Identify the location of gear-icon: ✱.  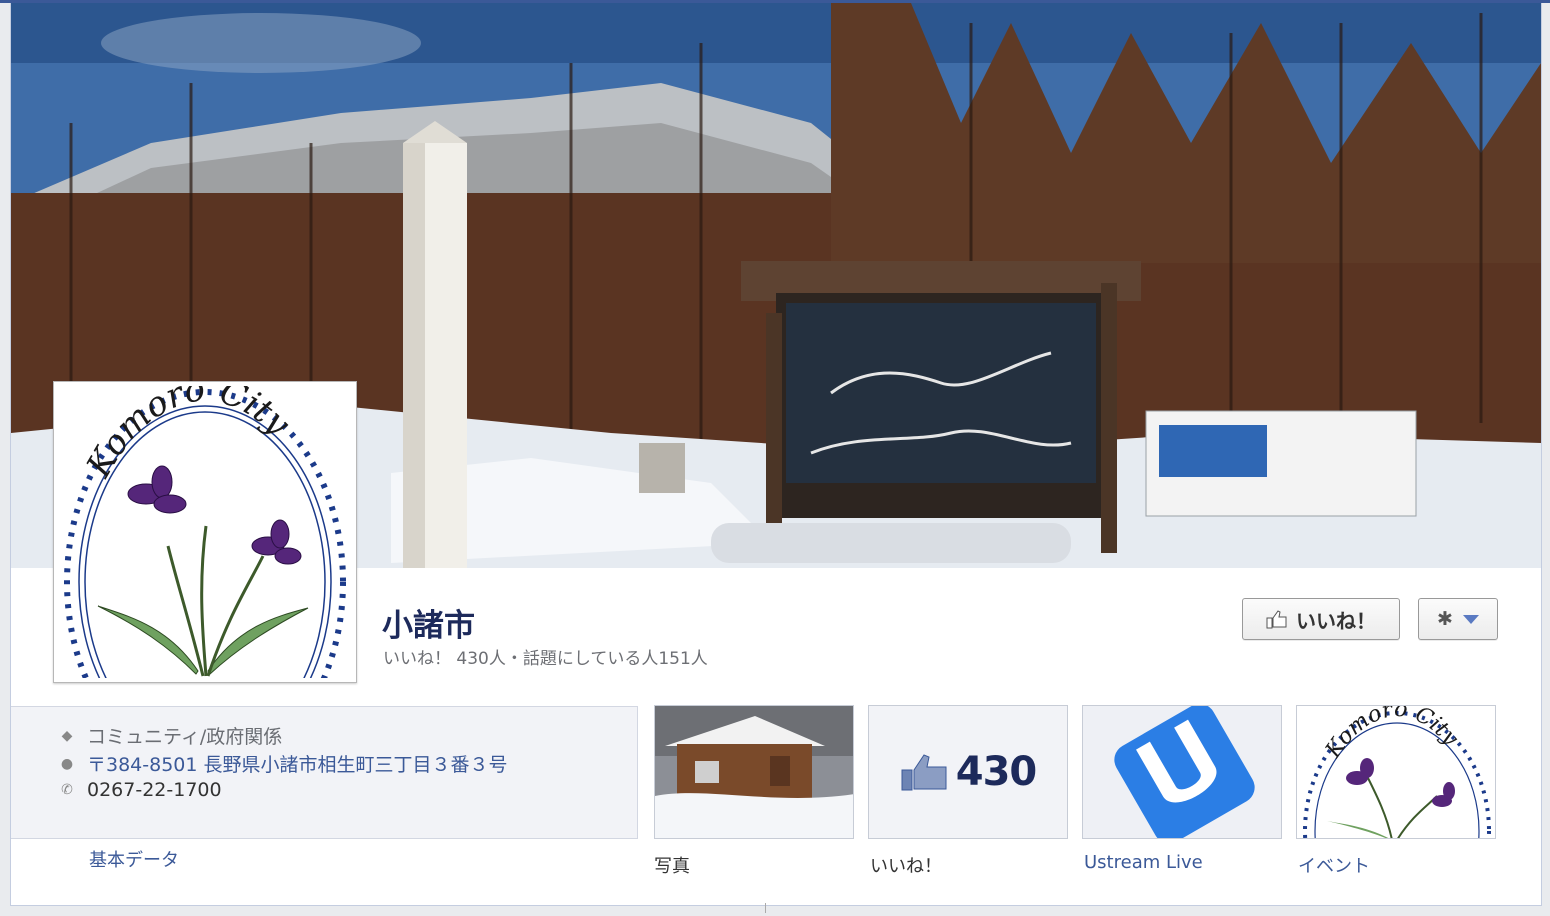
(1445, 619).